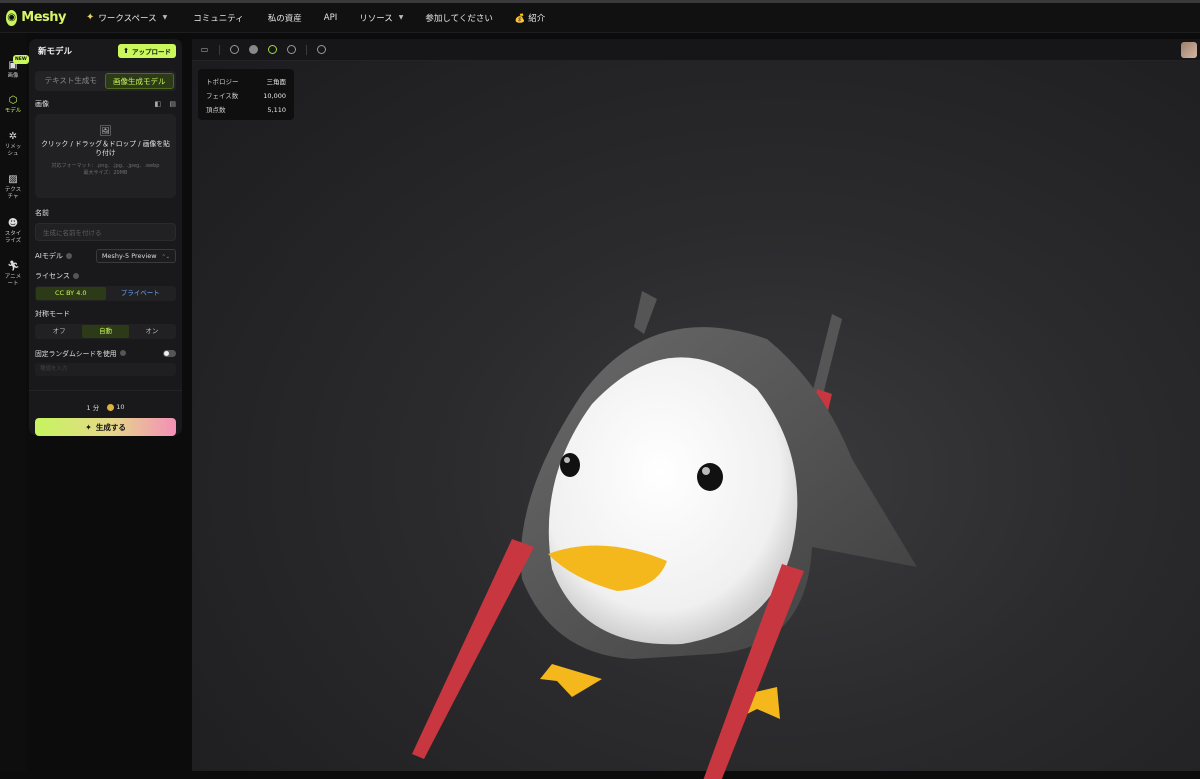  I want to click on running-figure-icon: 🏃︎, so click(13, 266).